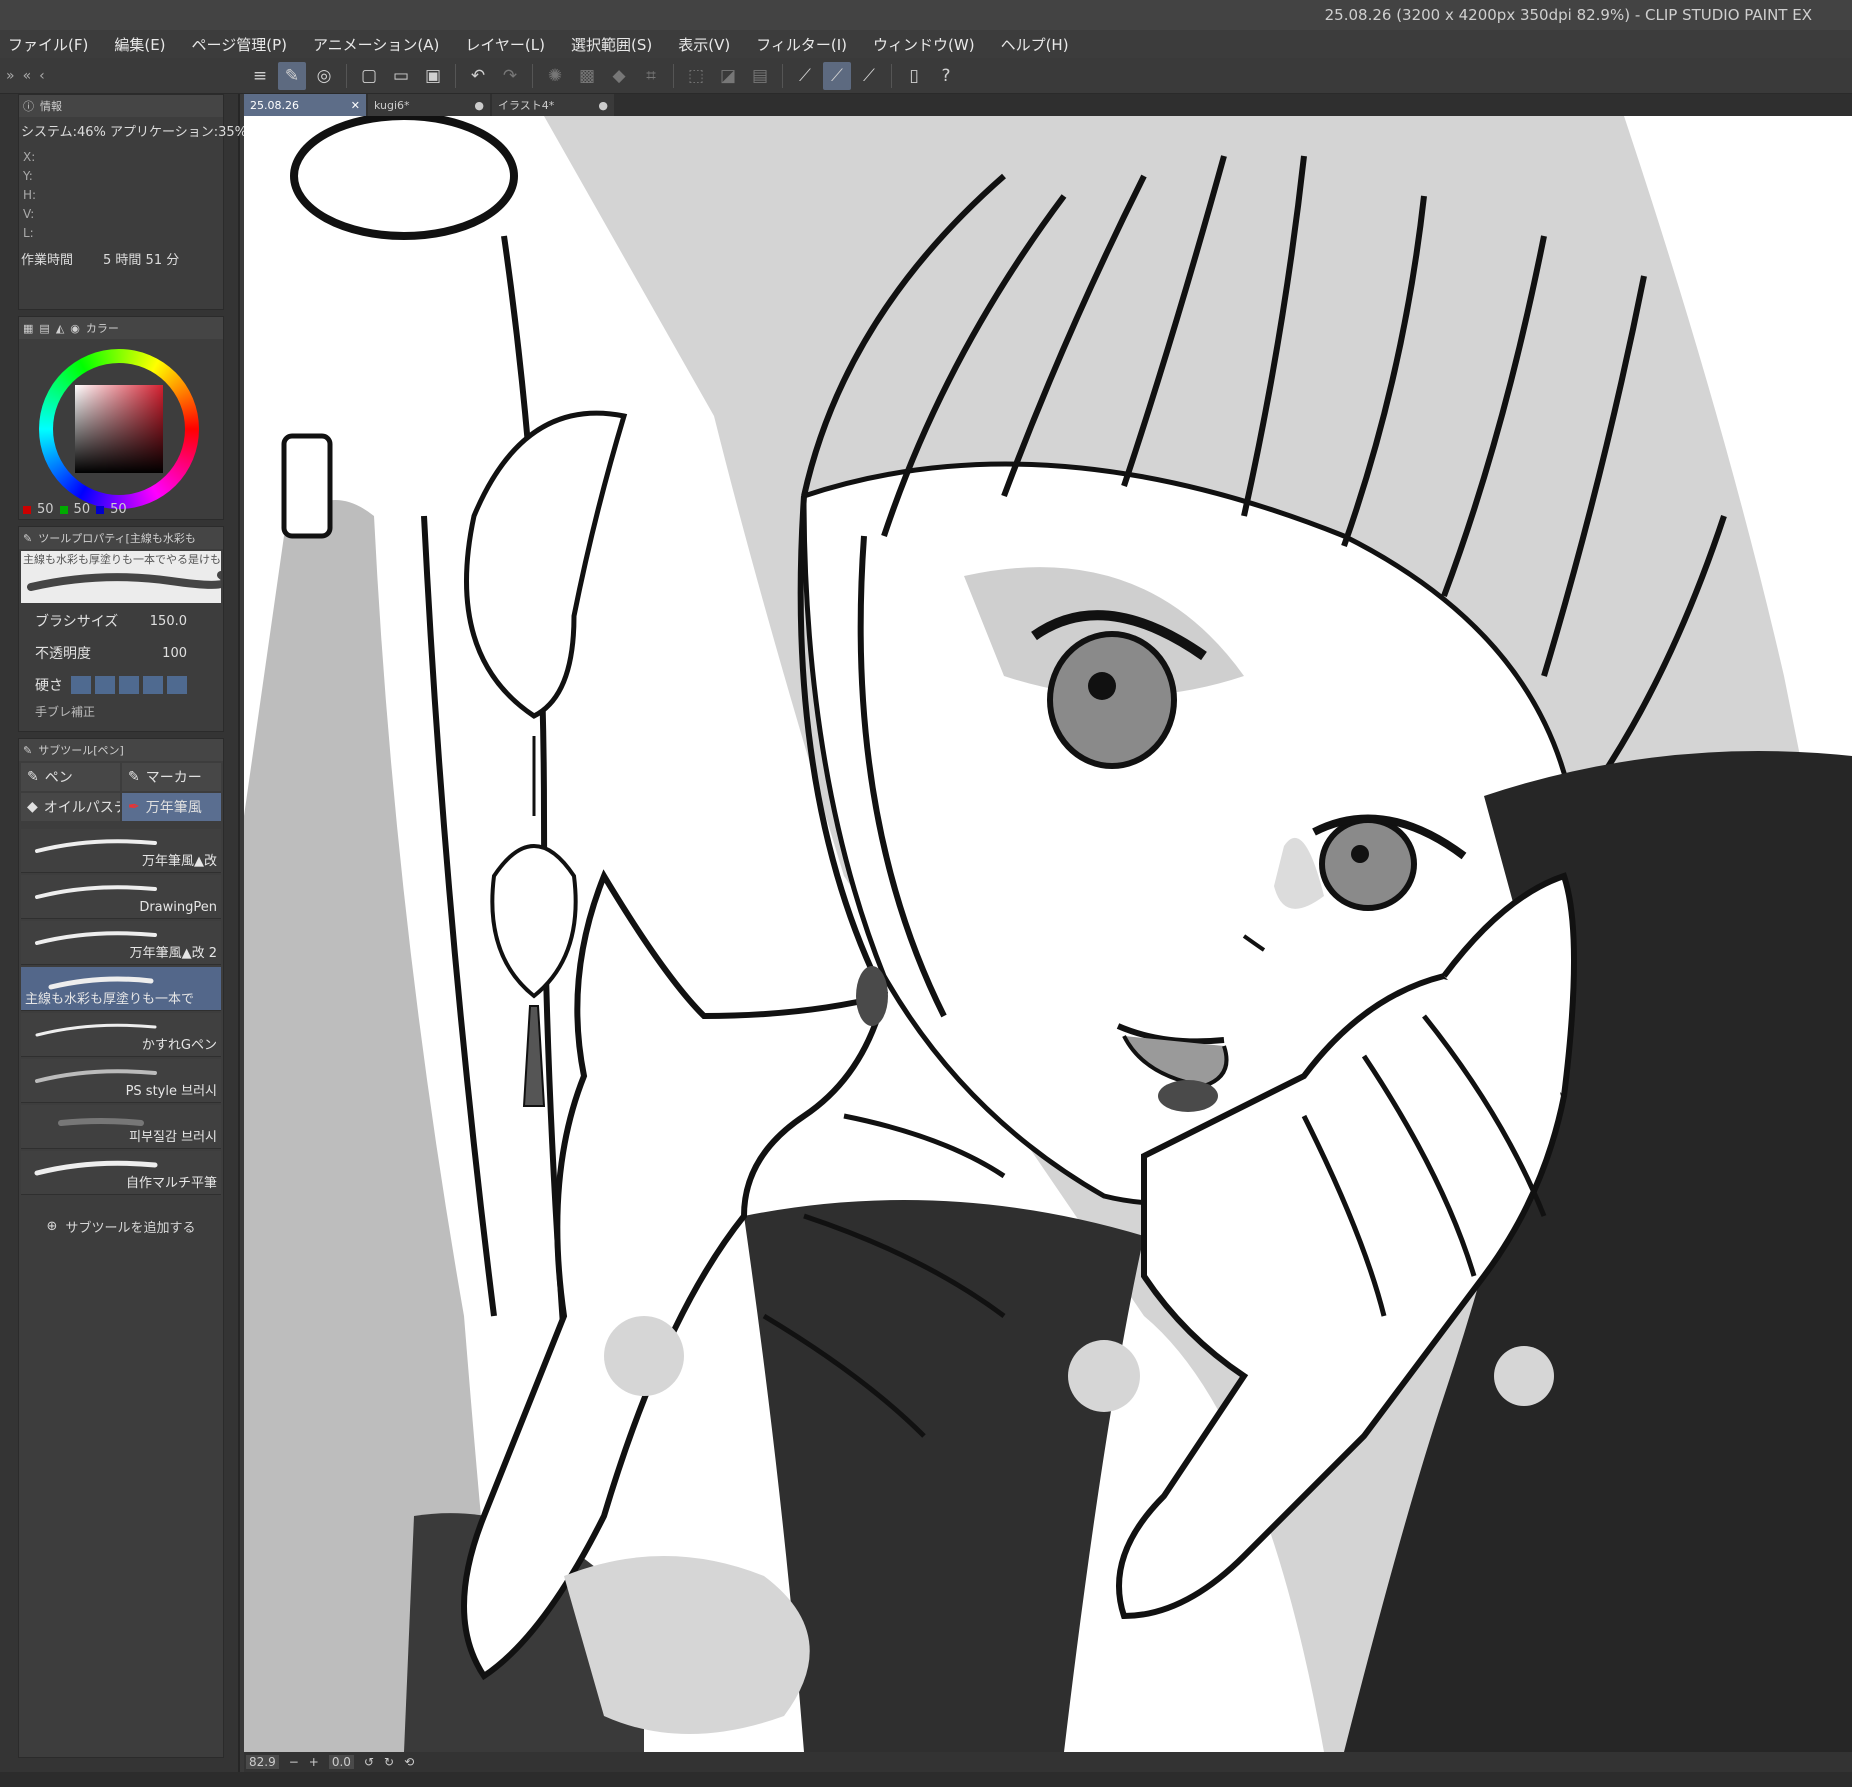 This screenshot has width=1852, height=1787. What do you see at coordinates (174, 653) in the screenshot?
I see `opacity-value: 100` at bounding box center [174, 653].